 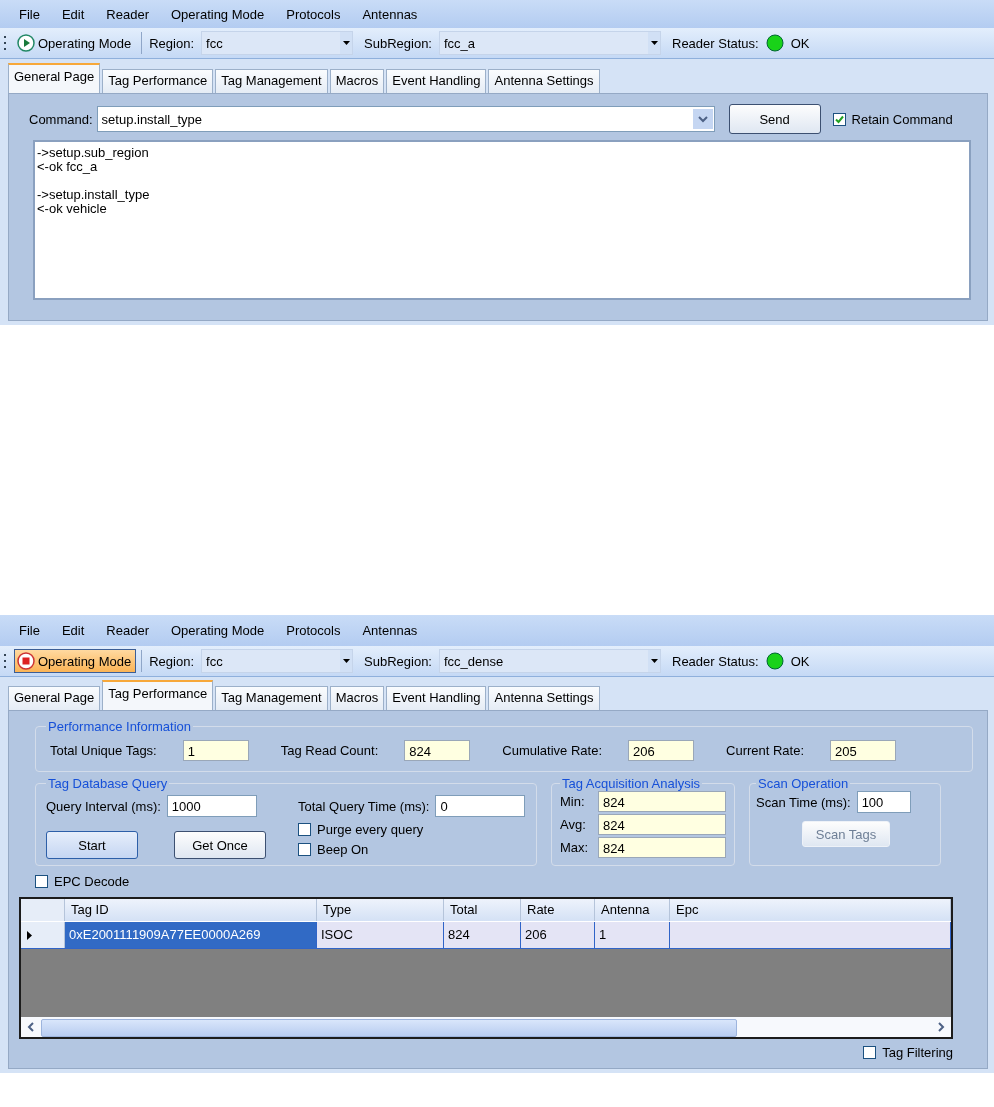 What do you see at coordinates (575, 847) in the screenshot?
I see `field-label: Max:` at bounding box center [575, 847].